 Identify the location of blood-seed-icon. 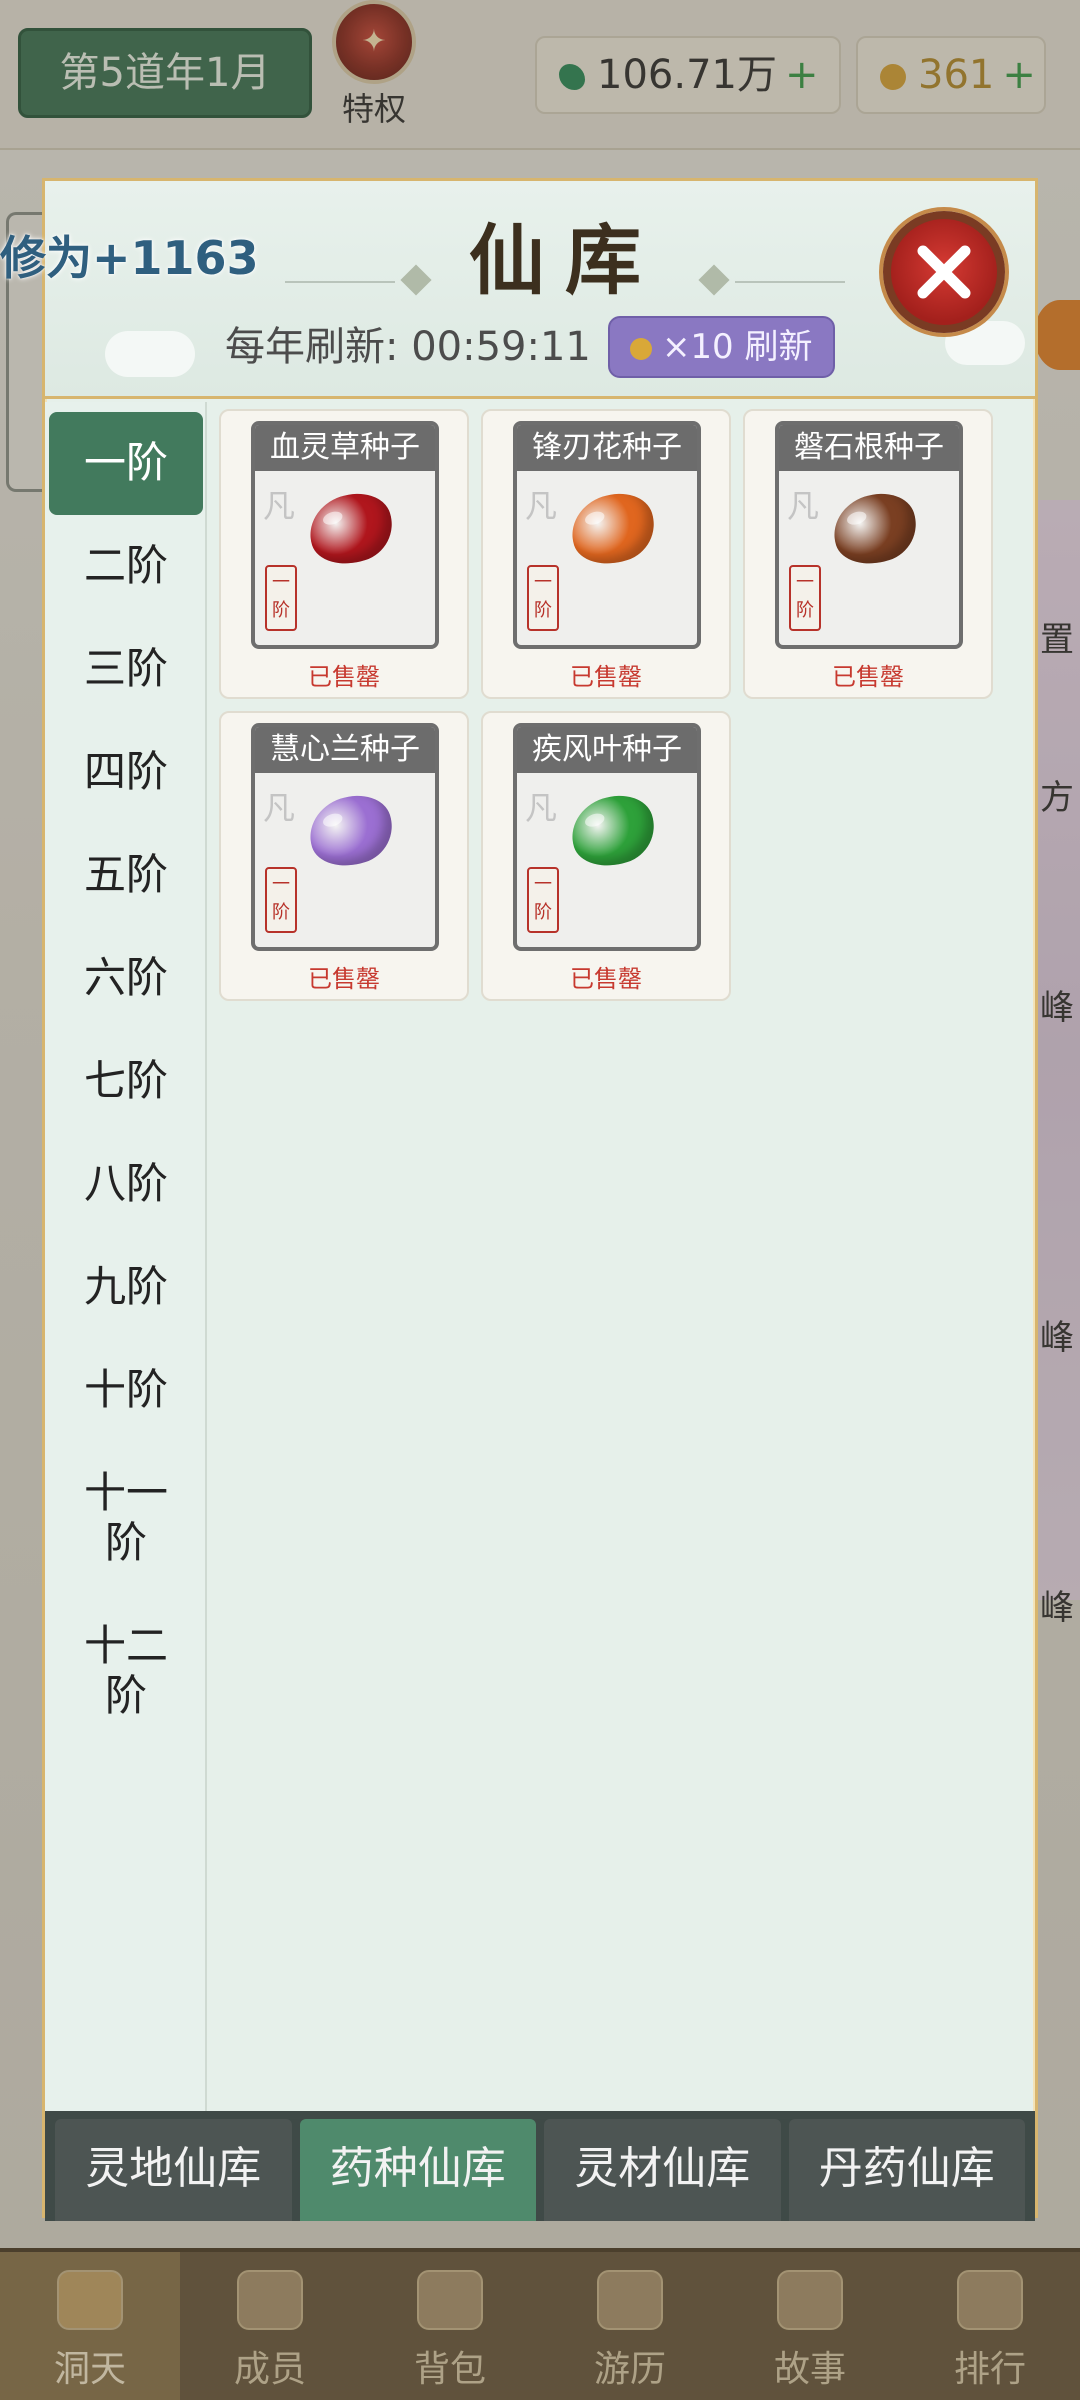
(351, 529).